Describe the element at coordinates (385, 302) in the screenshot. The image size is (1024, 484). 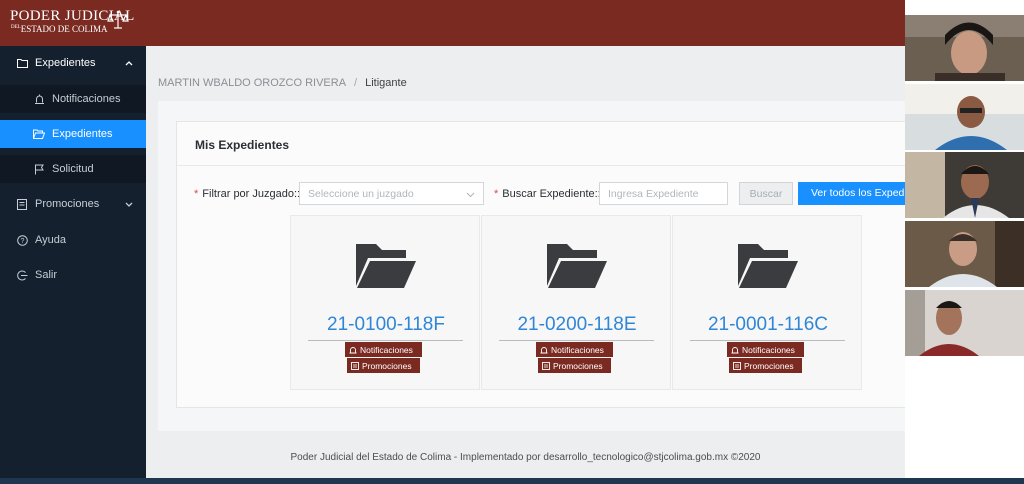
I see `expediente-card: 21-0100-118F Notificaciones Promociones` at that location.